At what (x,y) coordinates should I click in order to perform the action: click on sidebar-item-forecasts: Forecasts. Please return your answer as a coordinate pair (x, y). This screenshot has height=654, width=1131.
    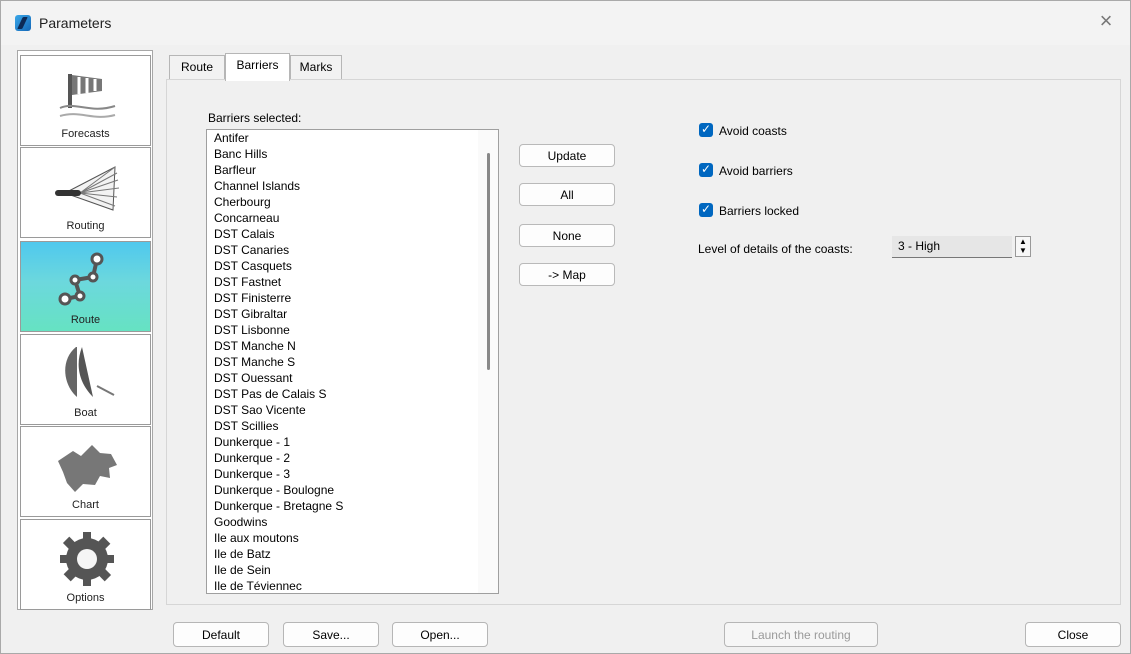
    Looking at the image, I should click on (85, 100).